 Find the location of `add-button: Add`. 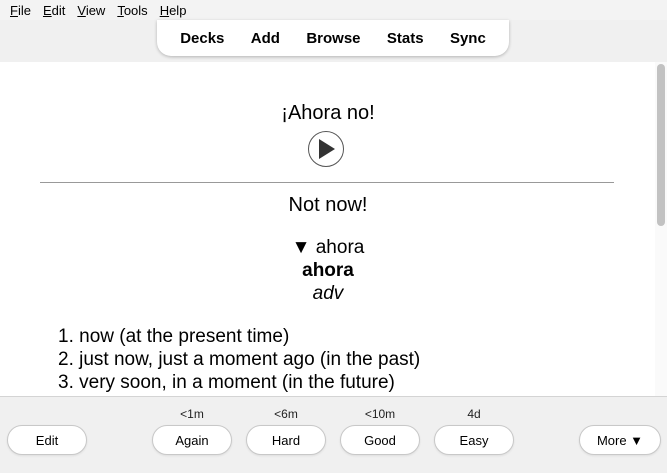

add-button: Add is located at coordinates (265, 38).